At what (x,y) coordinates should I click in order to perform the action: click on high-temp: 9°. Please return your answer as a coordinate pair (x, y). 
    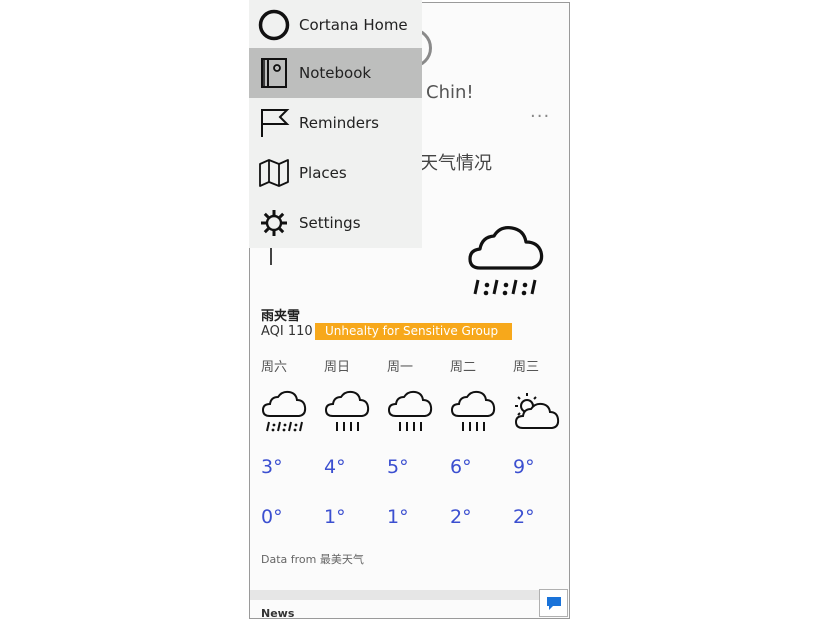
    Looking at the image, I should click on (524, 467).